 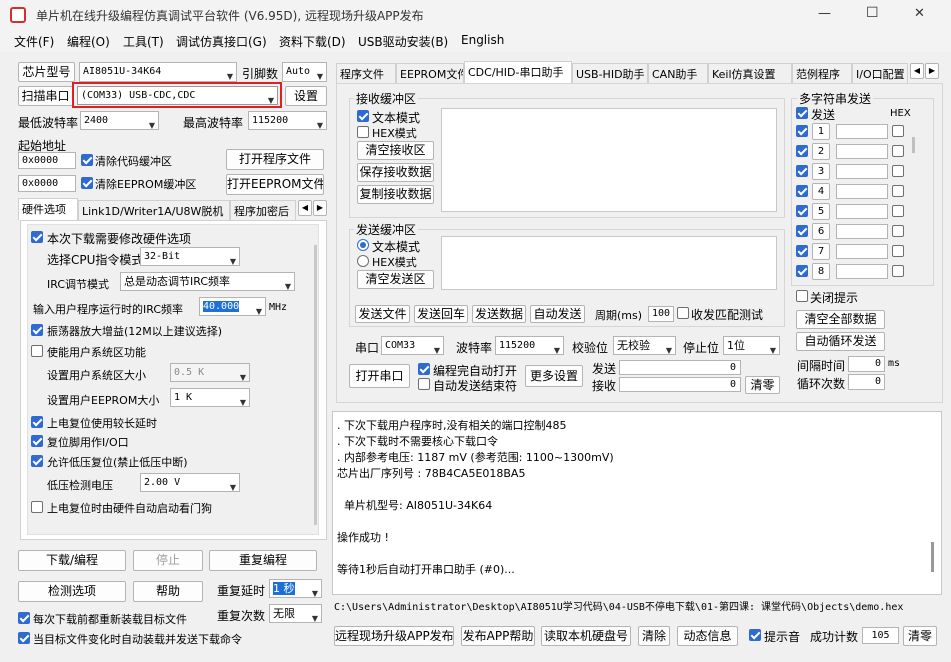 I want to click on close-tip-checkbox, so click(x=802, y=296).